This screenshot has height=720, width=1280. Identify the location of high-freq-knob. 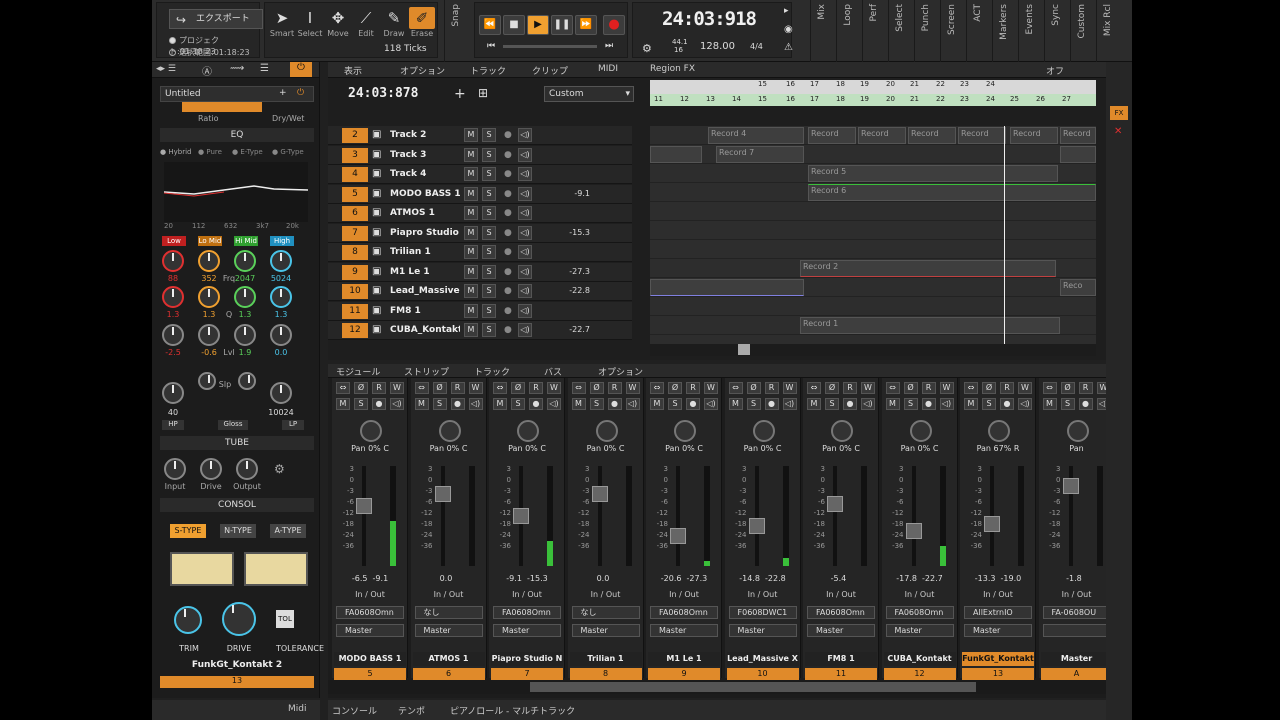
(281, 261).